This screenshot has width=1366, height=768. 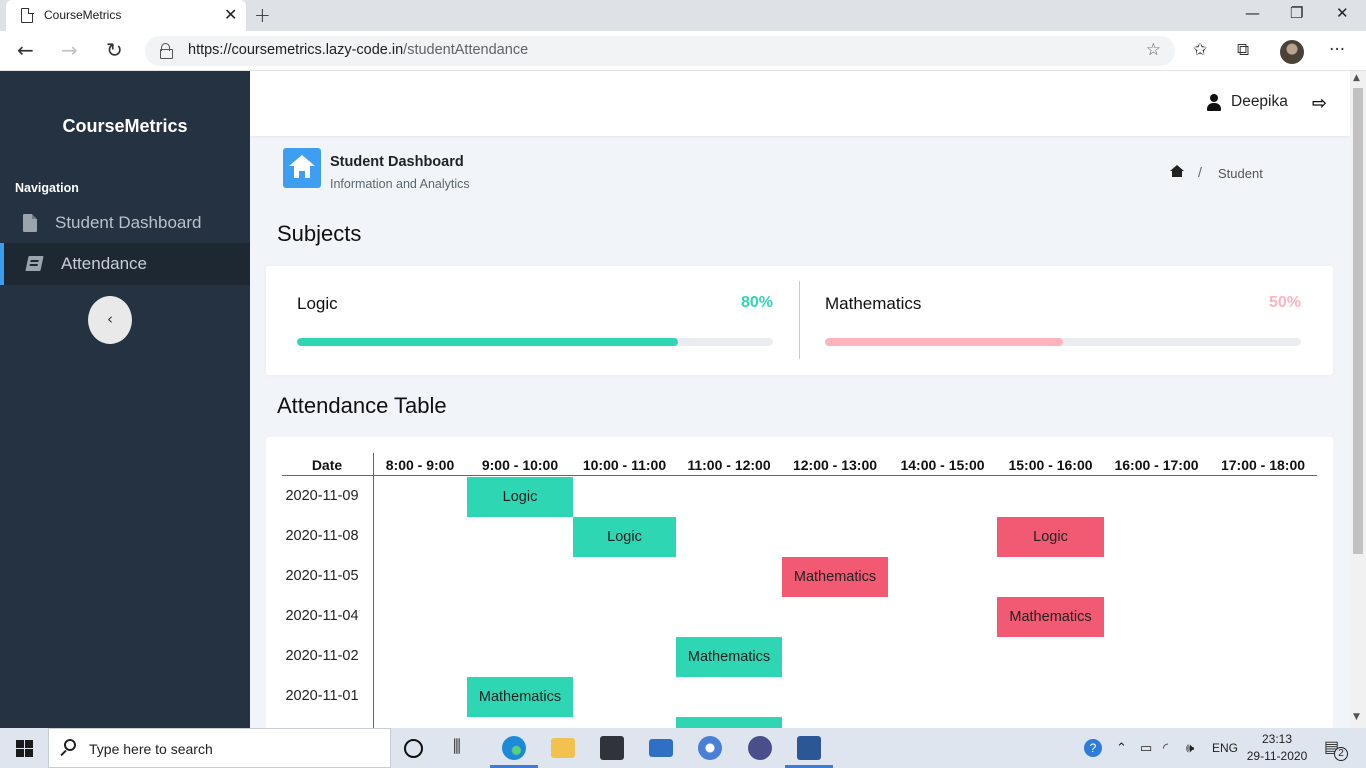 What do you see at coordinates (1277, 748) in the screenshot?
I see `taskbar-clock: 23:13 29-11-2020` at bounding box center [1277, 748].